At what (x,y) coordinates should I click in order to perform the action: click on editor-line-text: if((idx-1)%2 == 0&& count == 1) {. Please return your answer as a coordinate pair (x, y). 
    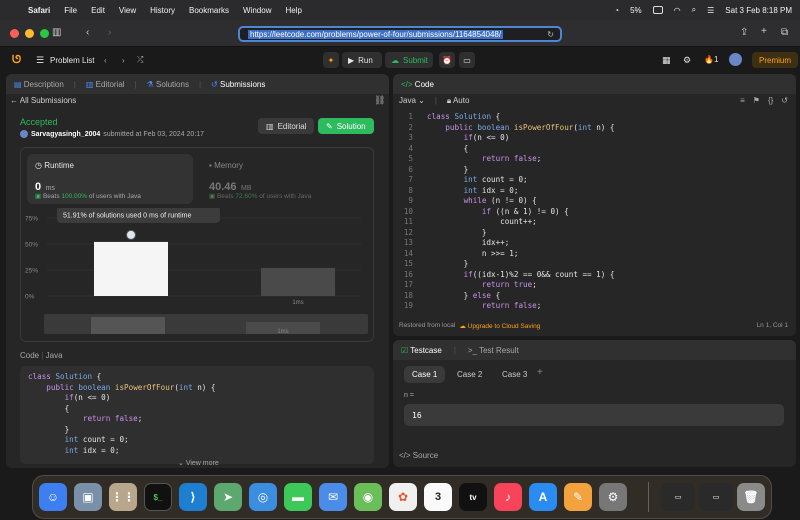
    Looking at the image, I should click on (539, 274).